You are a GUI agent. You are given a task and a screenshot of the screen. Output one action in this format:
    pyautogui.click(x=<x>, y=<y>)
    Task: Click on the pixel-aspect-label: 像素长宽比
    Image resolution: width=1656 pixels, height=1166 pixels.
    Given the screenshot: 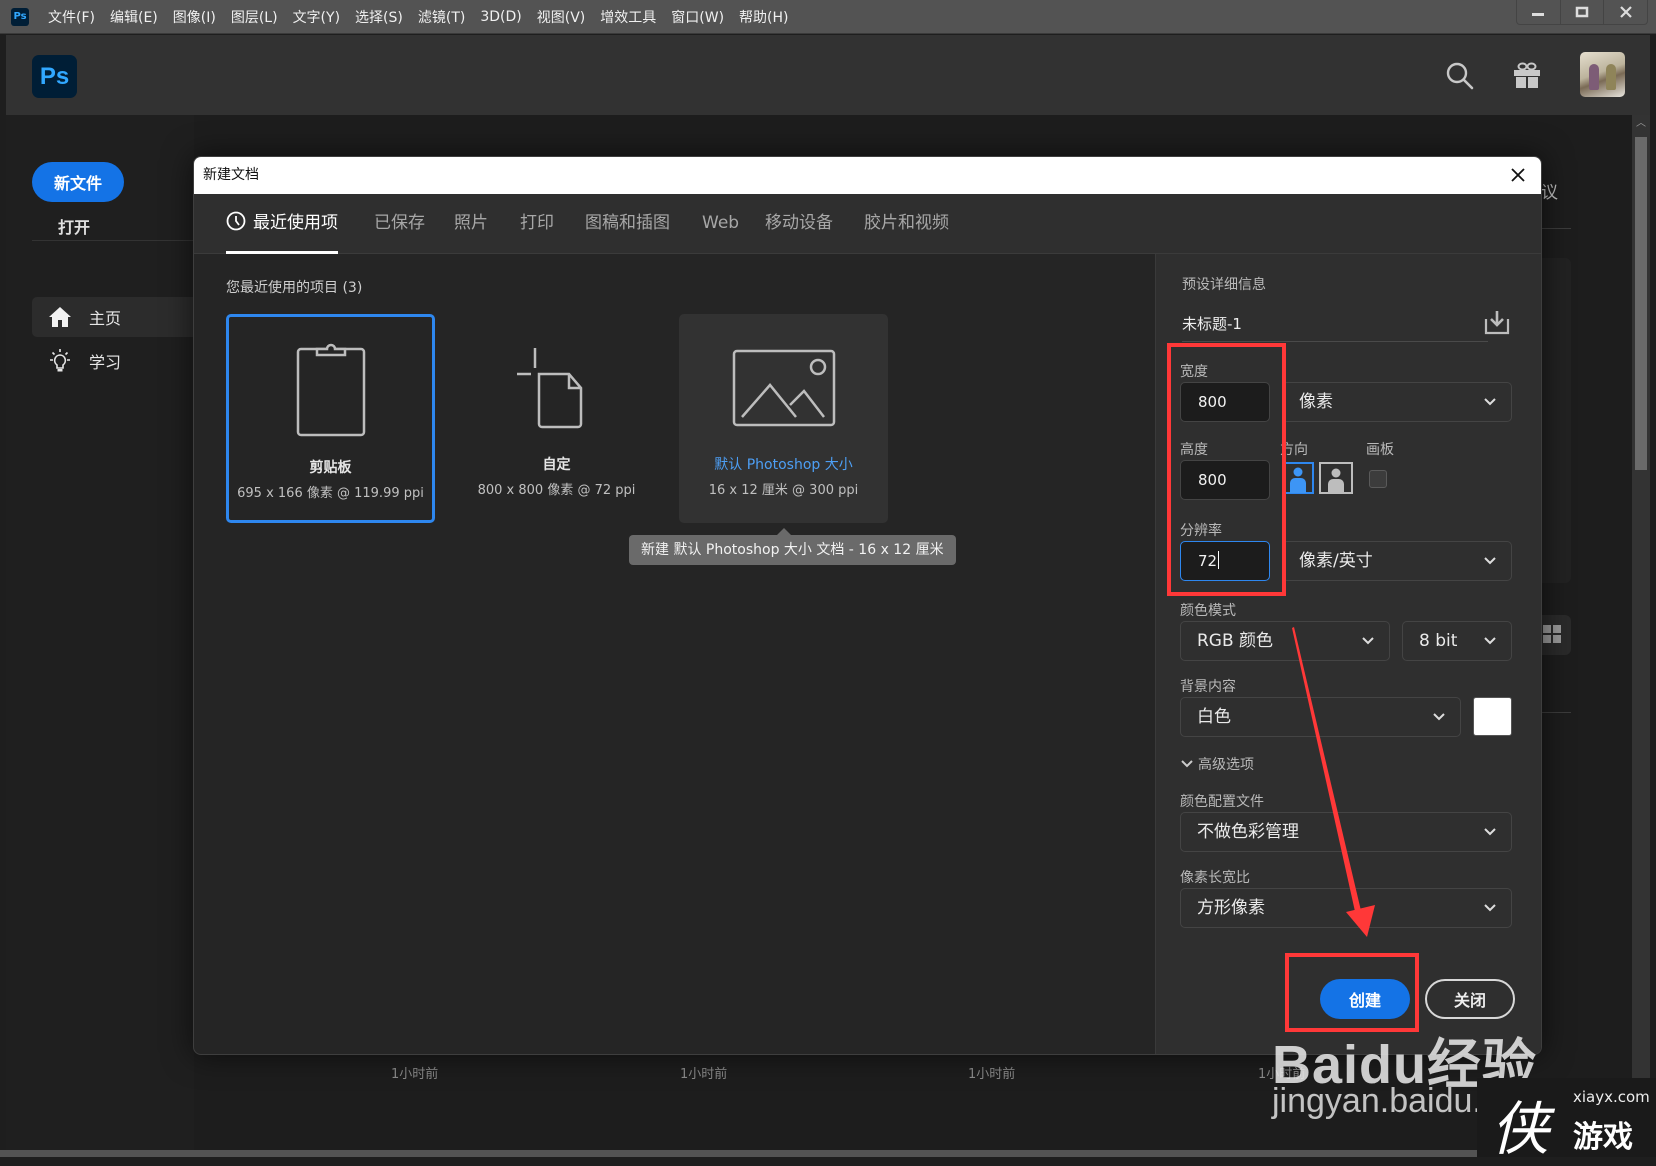 What is the action you would take?
    pyautogui.click(x=1215, y=878)
    